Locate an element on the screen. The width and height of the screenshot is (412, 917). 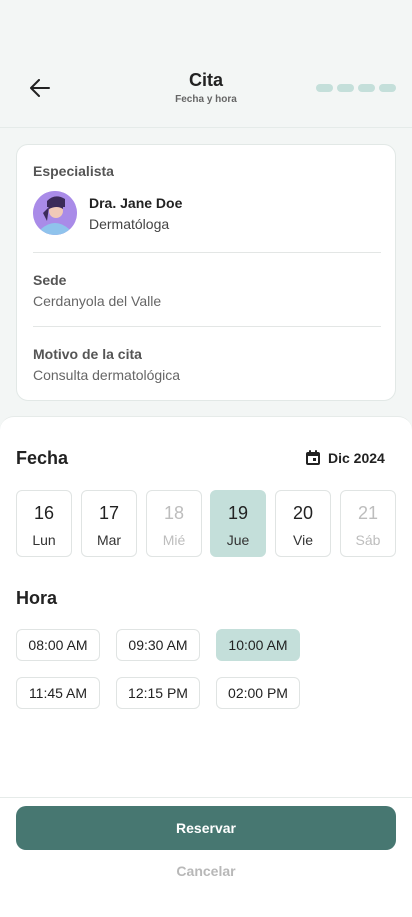
app-header: Cita Fecha y hora is located at coordinates (206, 64).